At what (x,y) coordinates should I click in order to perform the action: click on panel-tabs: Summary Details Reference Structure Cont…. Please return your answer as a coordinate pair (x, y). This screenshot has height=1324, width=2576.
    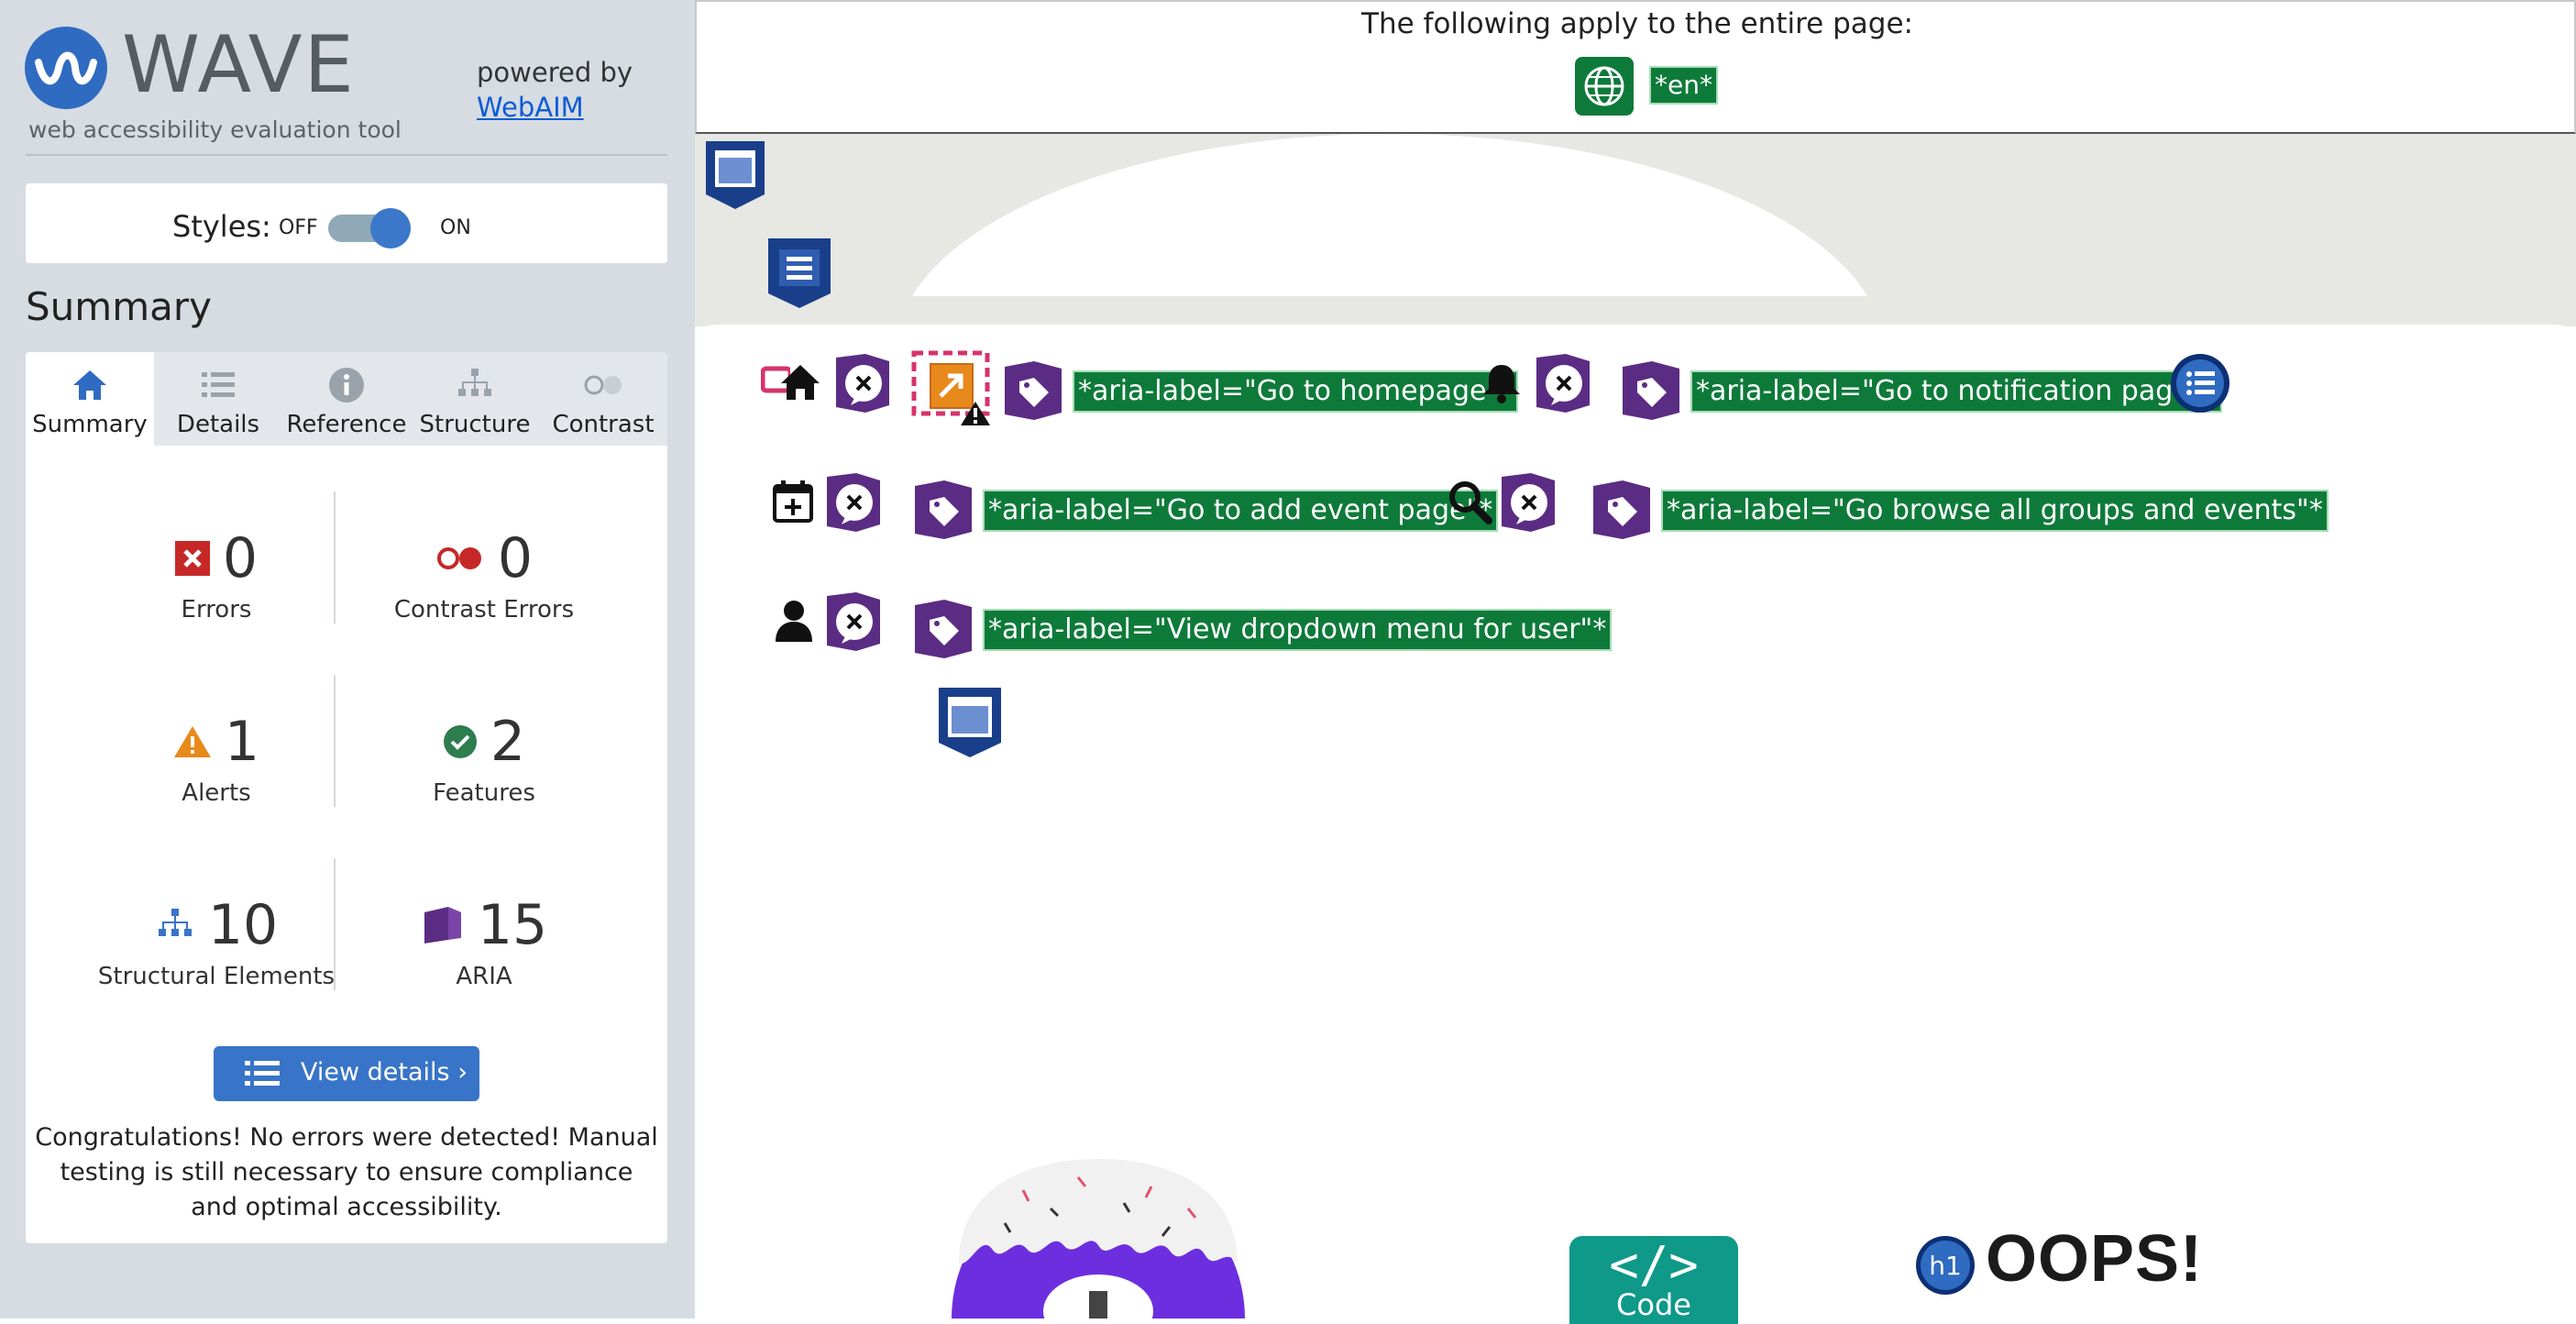
    Looking at the image, I should click on (347, 399).